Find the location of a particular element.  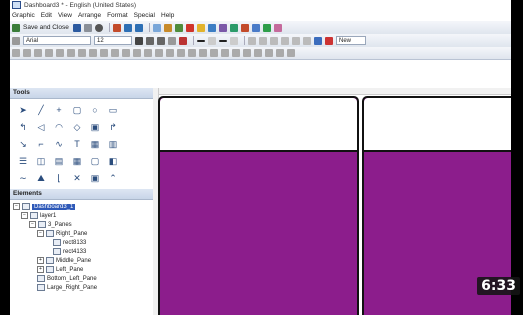

import-icon is located at coordinates (116, 27).